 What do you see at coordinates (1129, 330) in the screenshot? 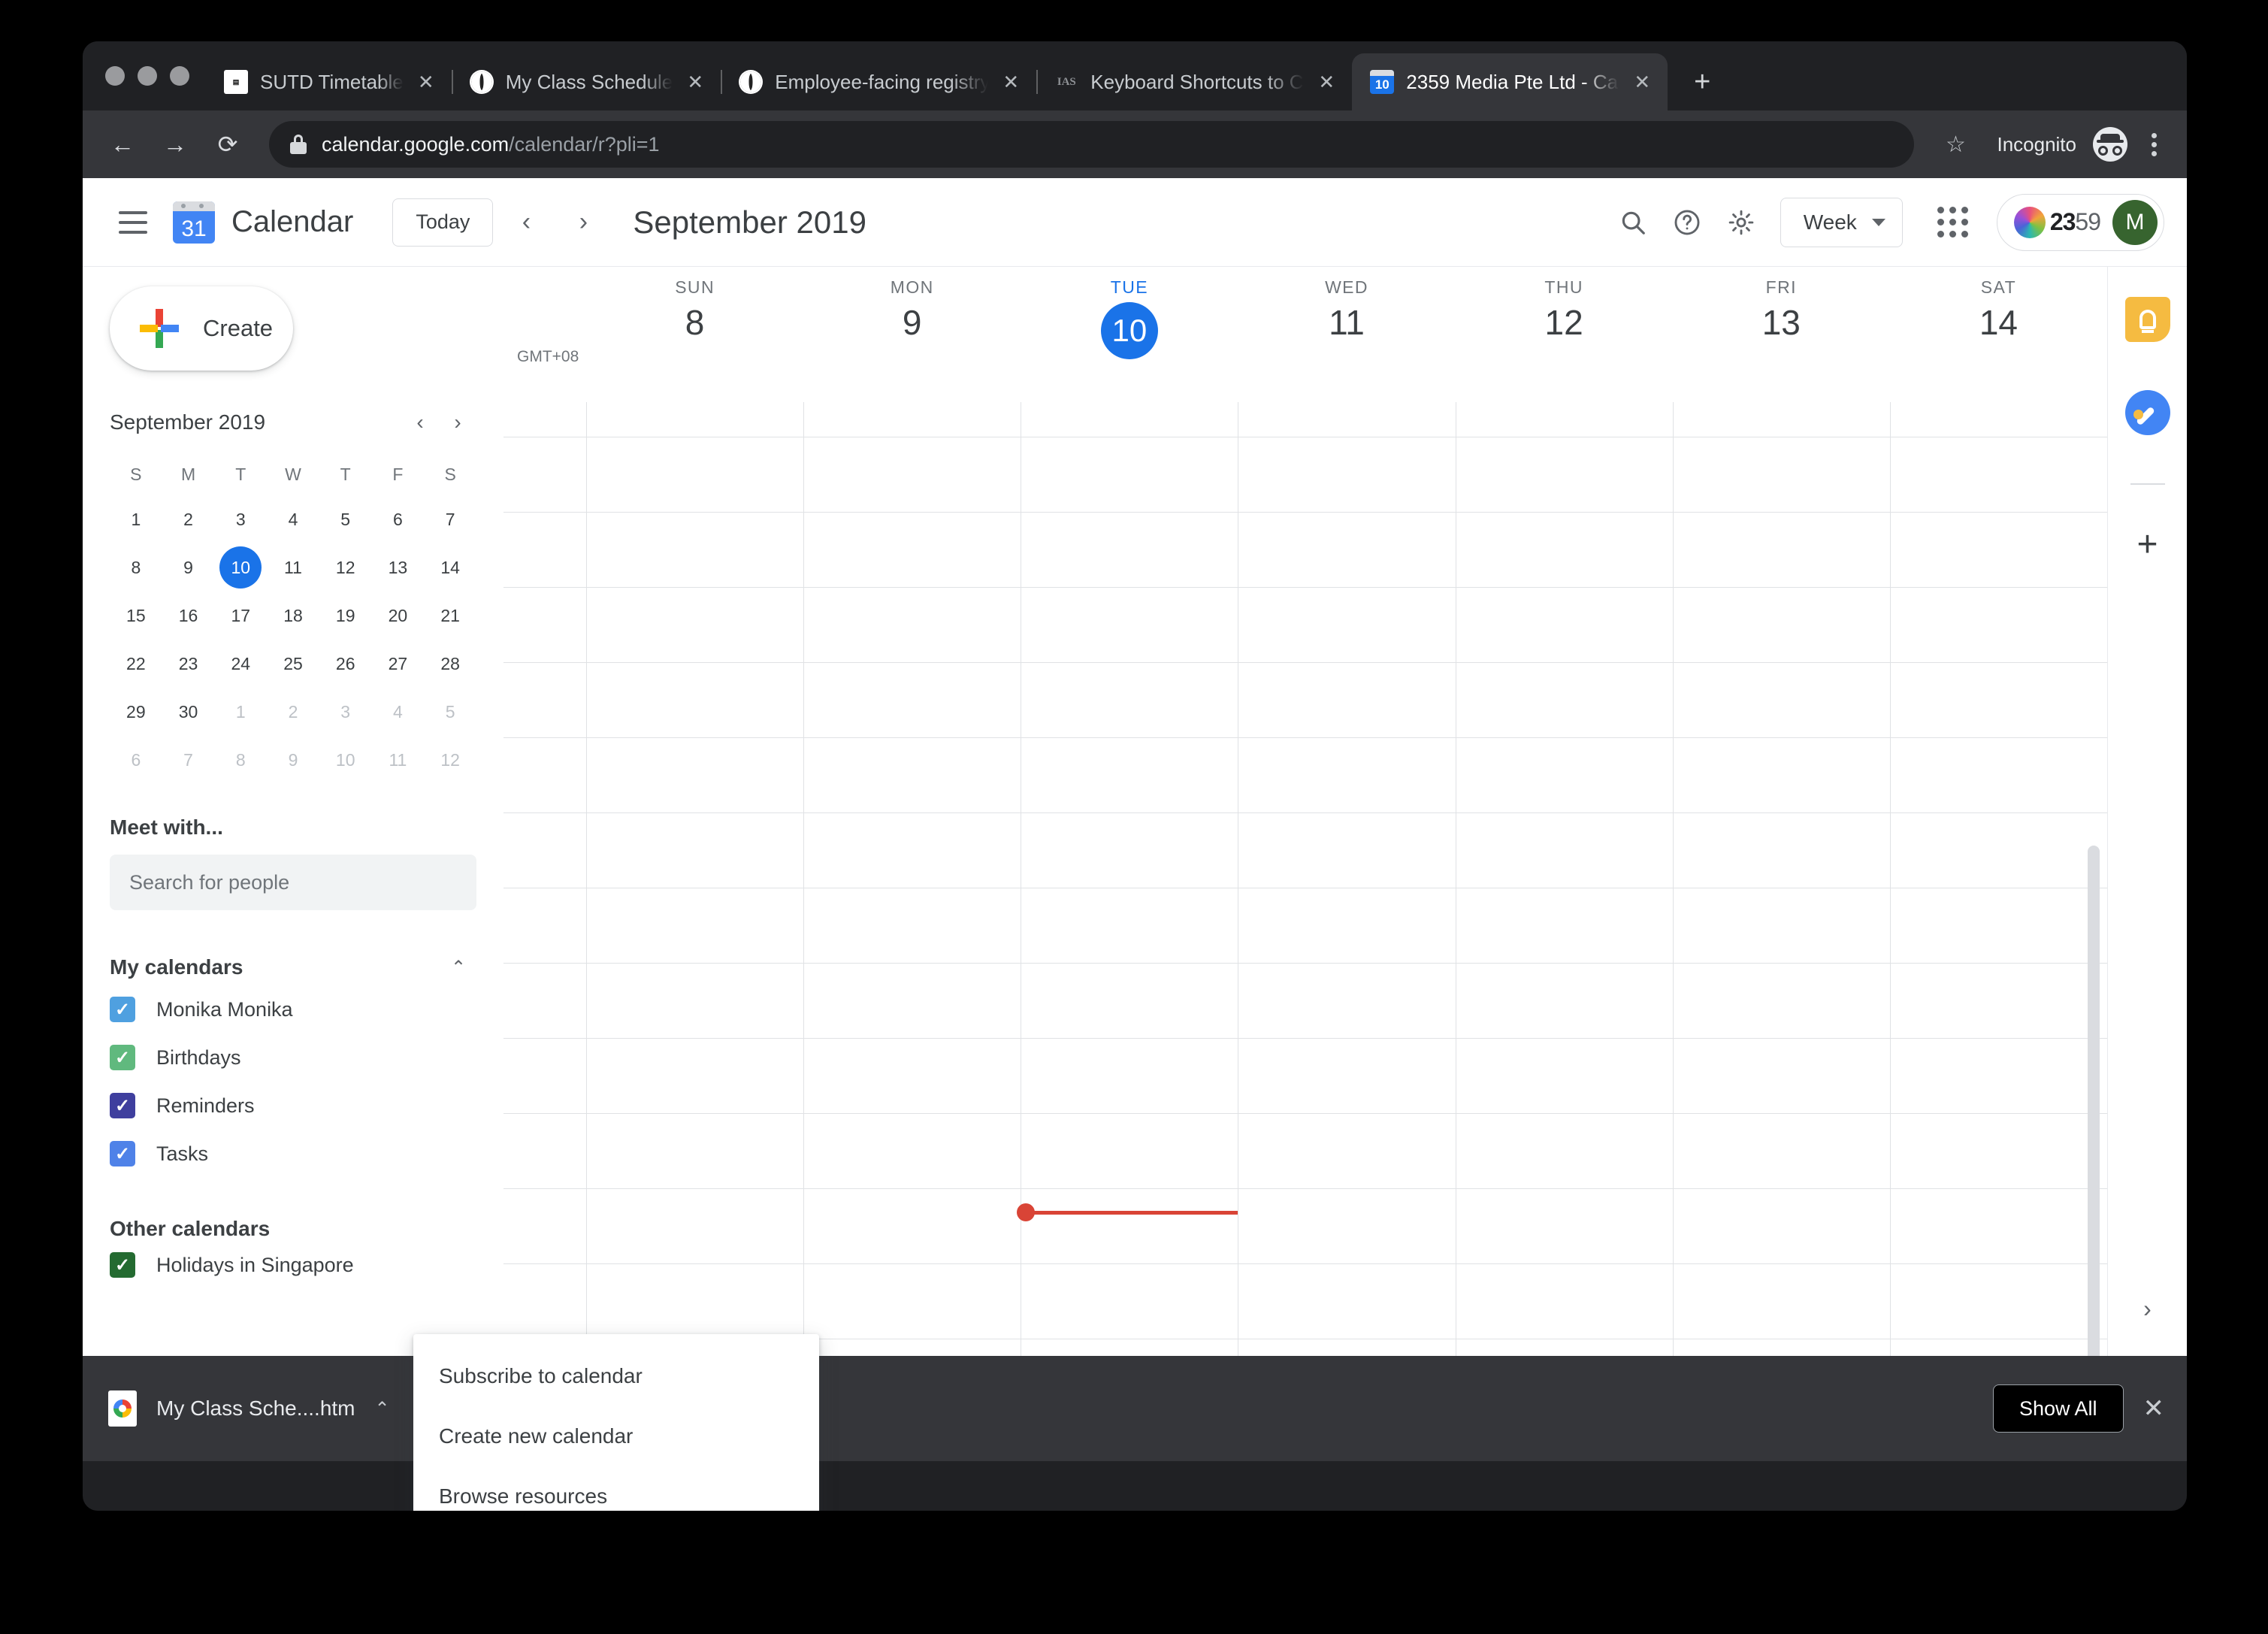
I see `day-number-today: 10` at bounding box center [1129, 330].